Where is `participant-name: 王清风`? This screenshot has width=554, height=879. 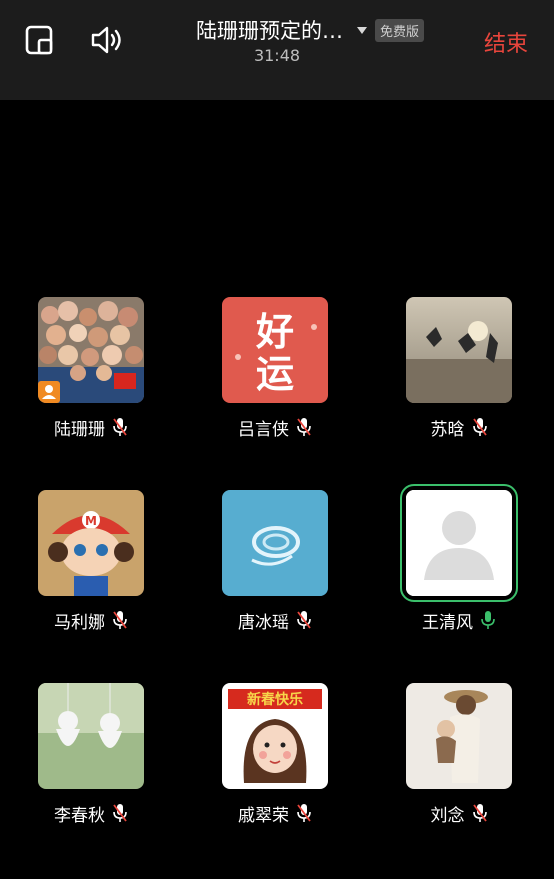
participant-name: 王清风 is located at coordinates (447, 622).